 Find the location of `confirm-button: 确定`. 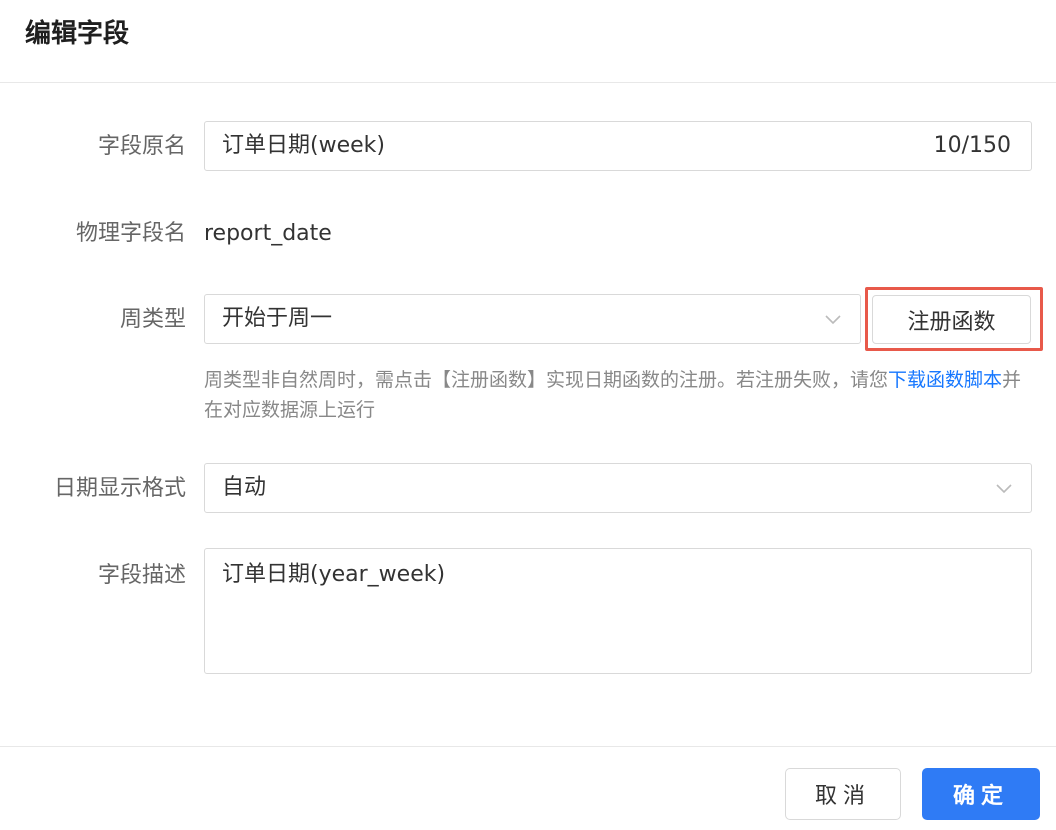

confirm-button: 确定 is located at coordinates (981, 794).